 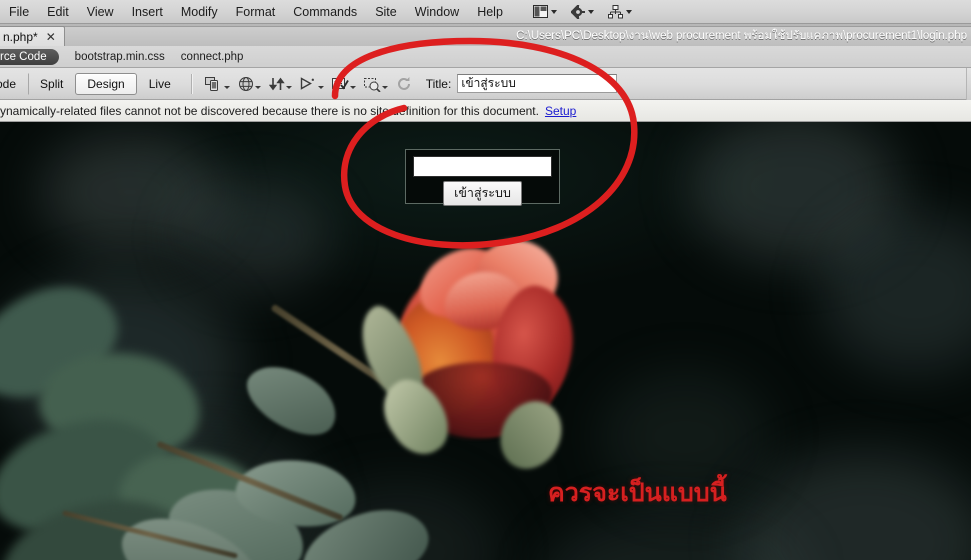 I want to click on refresh-icon, so click(x=403, y=83).